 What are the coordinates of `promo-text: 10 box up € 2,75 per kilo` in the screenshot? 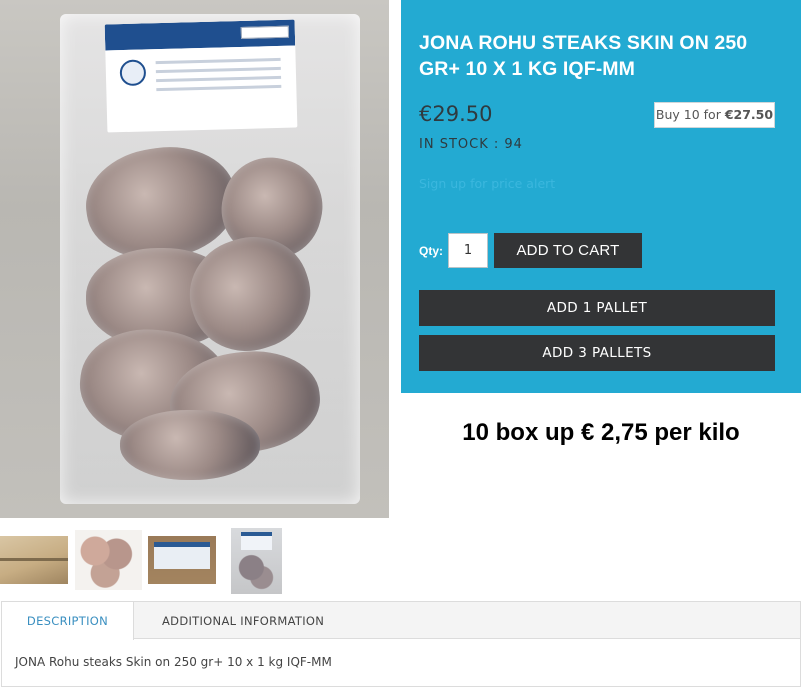 It's located at (601, 432).